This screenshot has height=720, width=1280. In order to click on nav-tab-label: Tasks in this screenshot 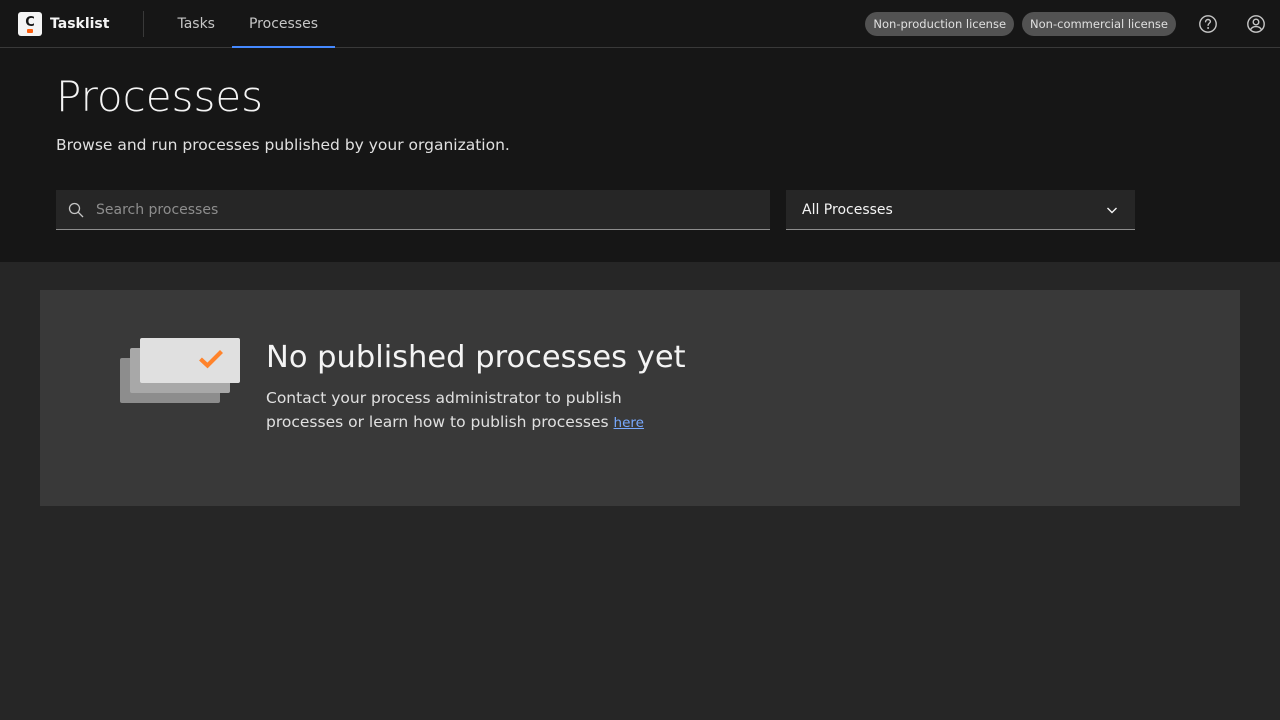, I will do `click(196, 23)`.